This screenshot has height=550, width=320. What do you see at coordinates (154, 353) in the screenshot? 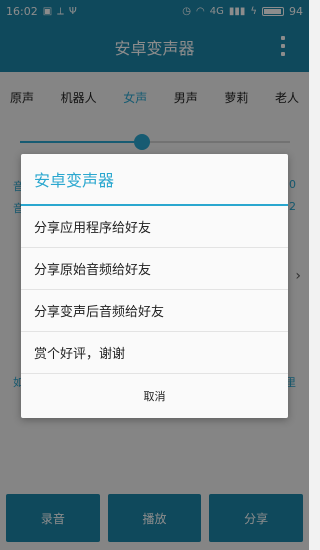
I see `rate-app-option: 赏个好评，谢谢` at bounding box center [154, 353].